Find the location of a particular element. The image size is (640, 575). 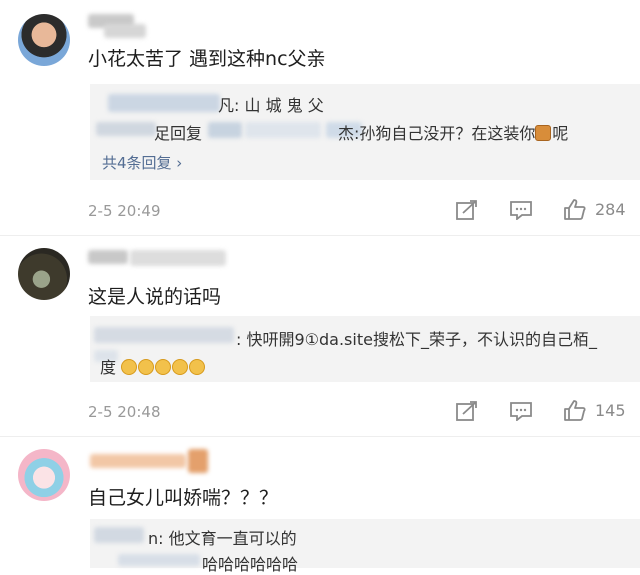

reply-text: : 快咞開9①da.site搜松下_荣子，不认识的自己栢_ is located at coordinates (416, 339).